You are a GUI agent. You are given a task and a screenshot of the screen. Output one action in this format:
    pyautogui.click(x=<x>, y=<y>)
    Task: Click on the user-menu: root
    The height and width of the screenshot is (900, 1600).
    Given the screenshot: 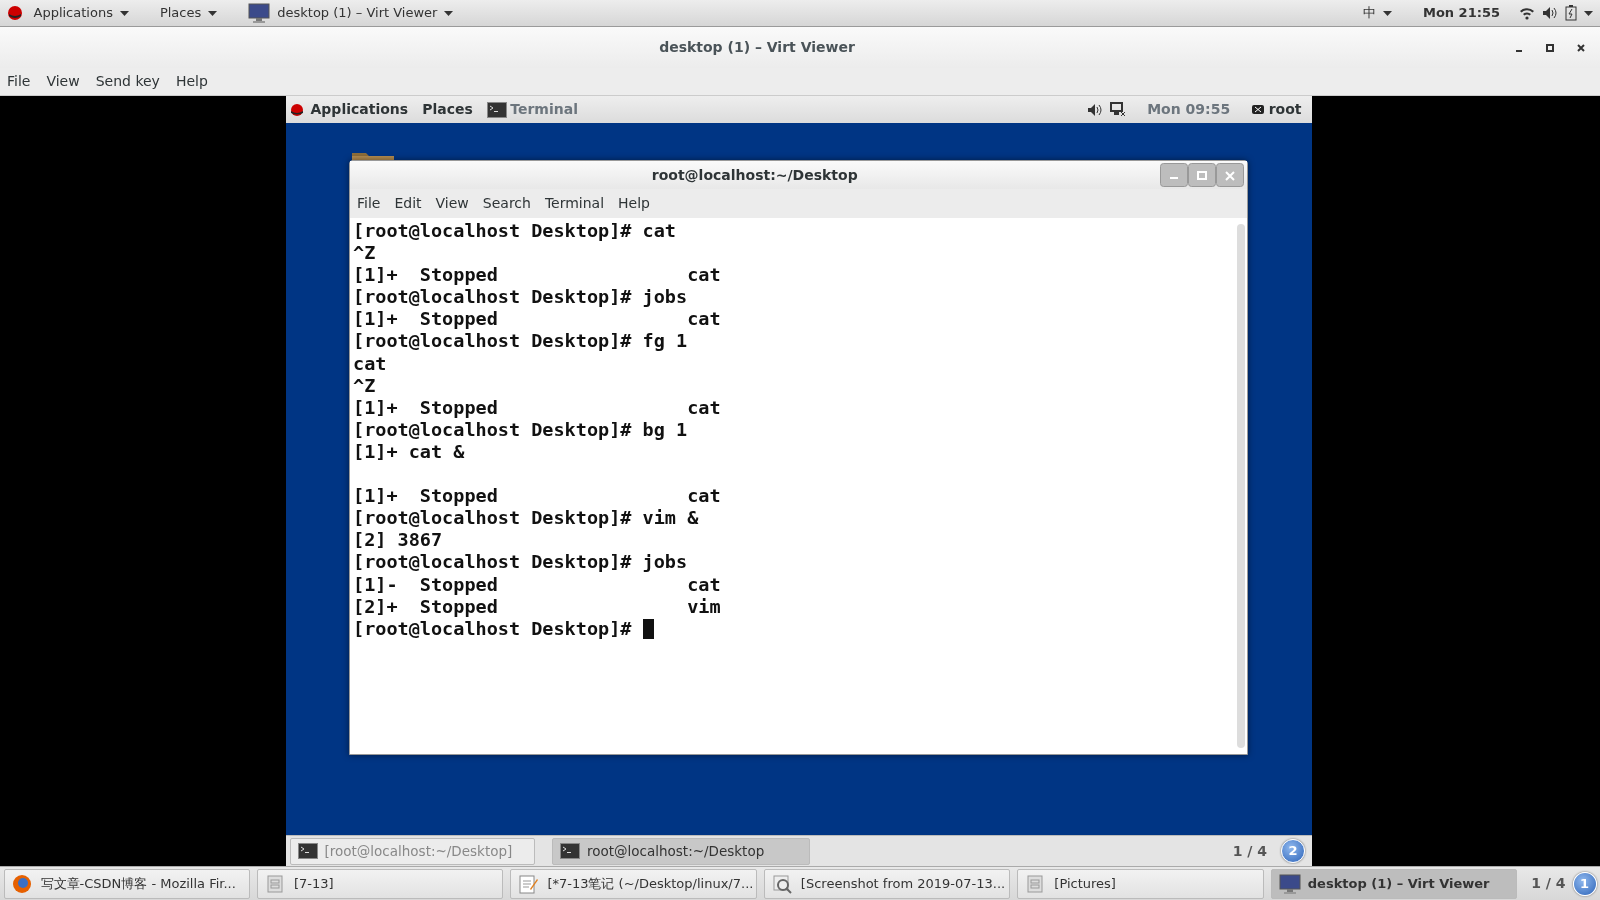 What is the action you would take?
    pyautogui.click(x=1276, y=109)
    